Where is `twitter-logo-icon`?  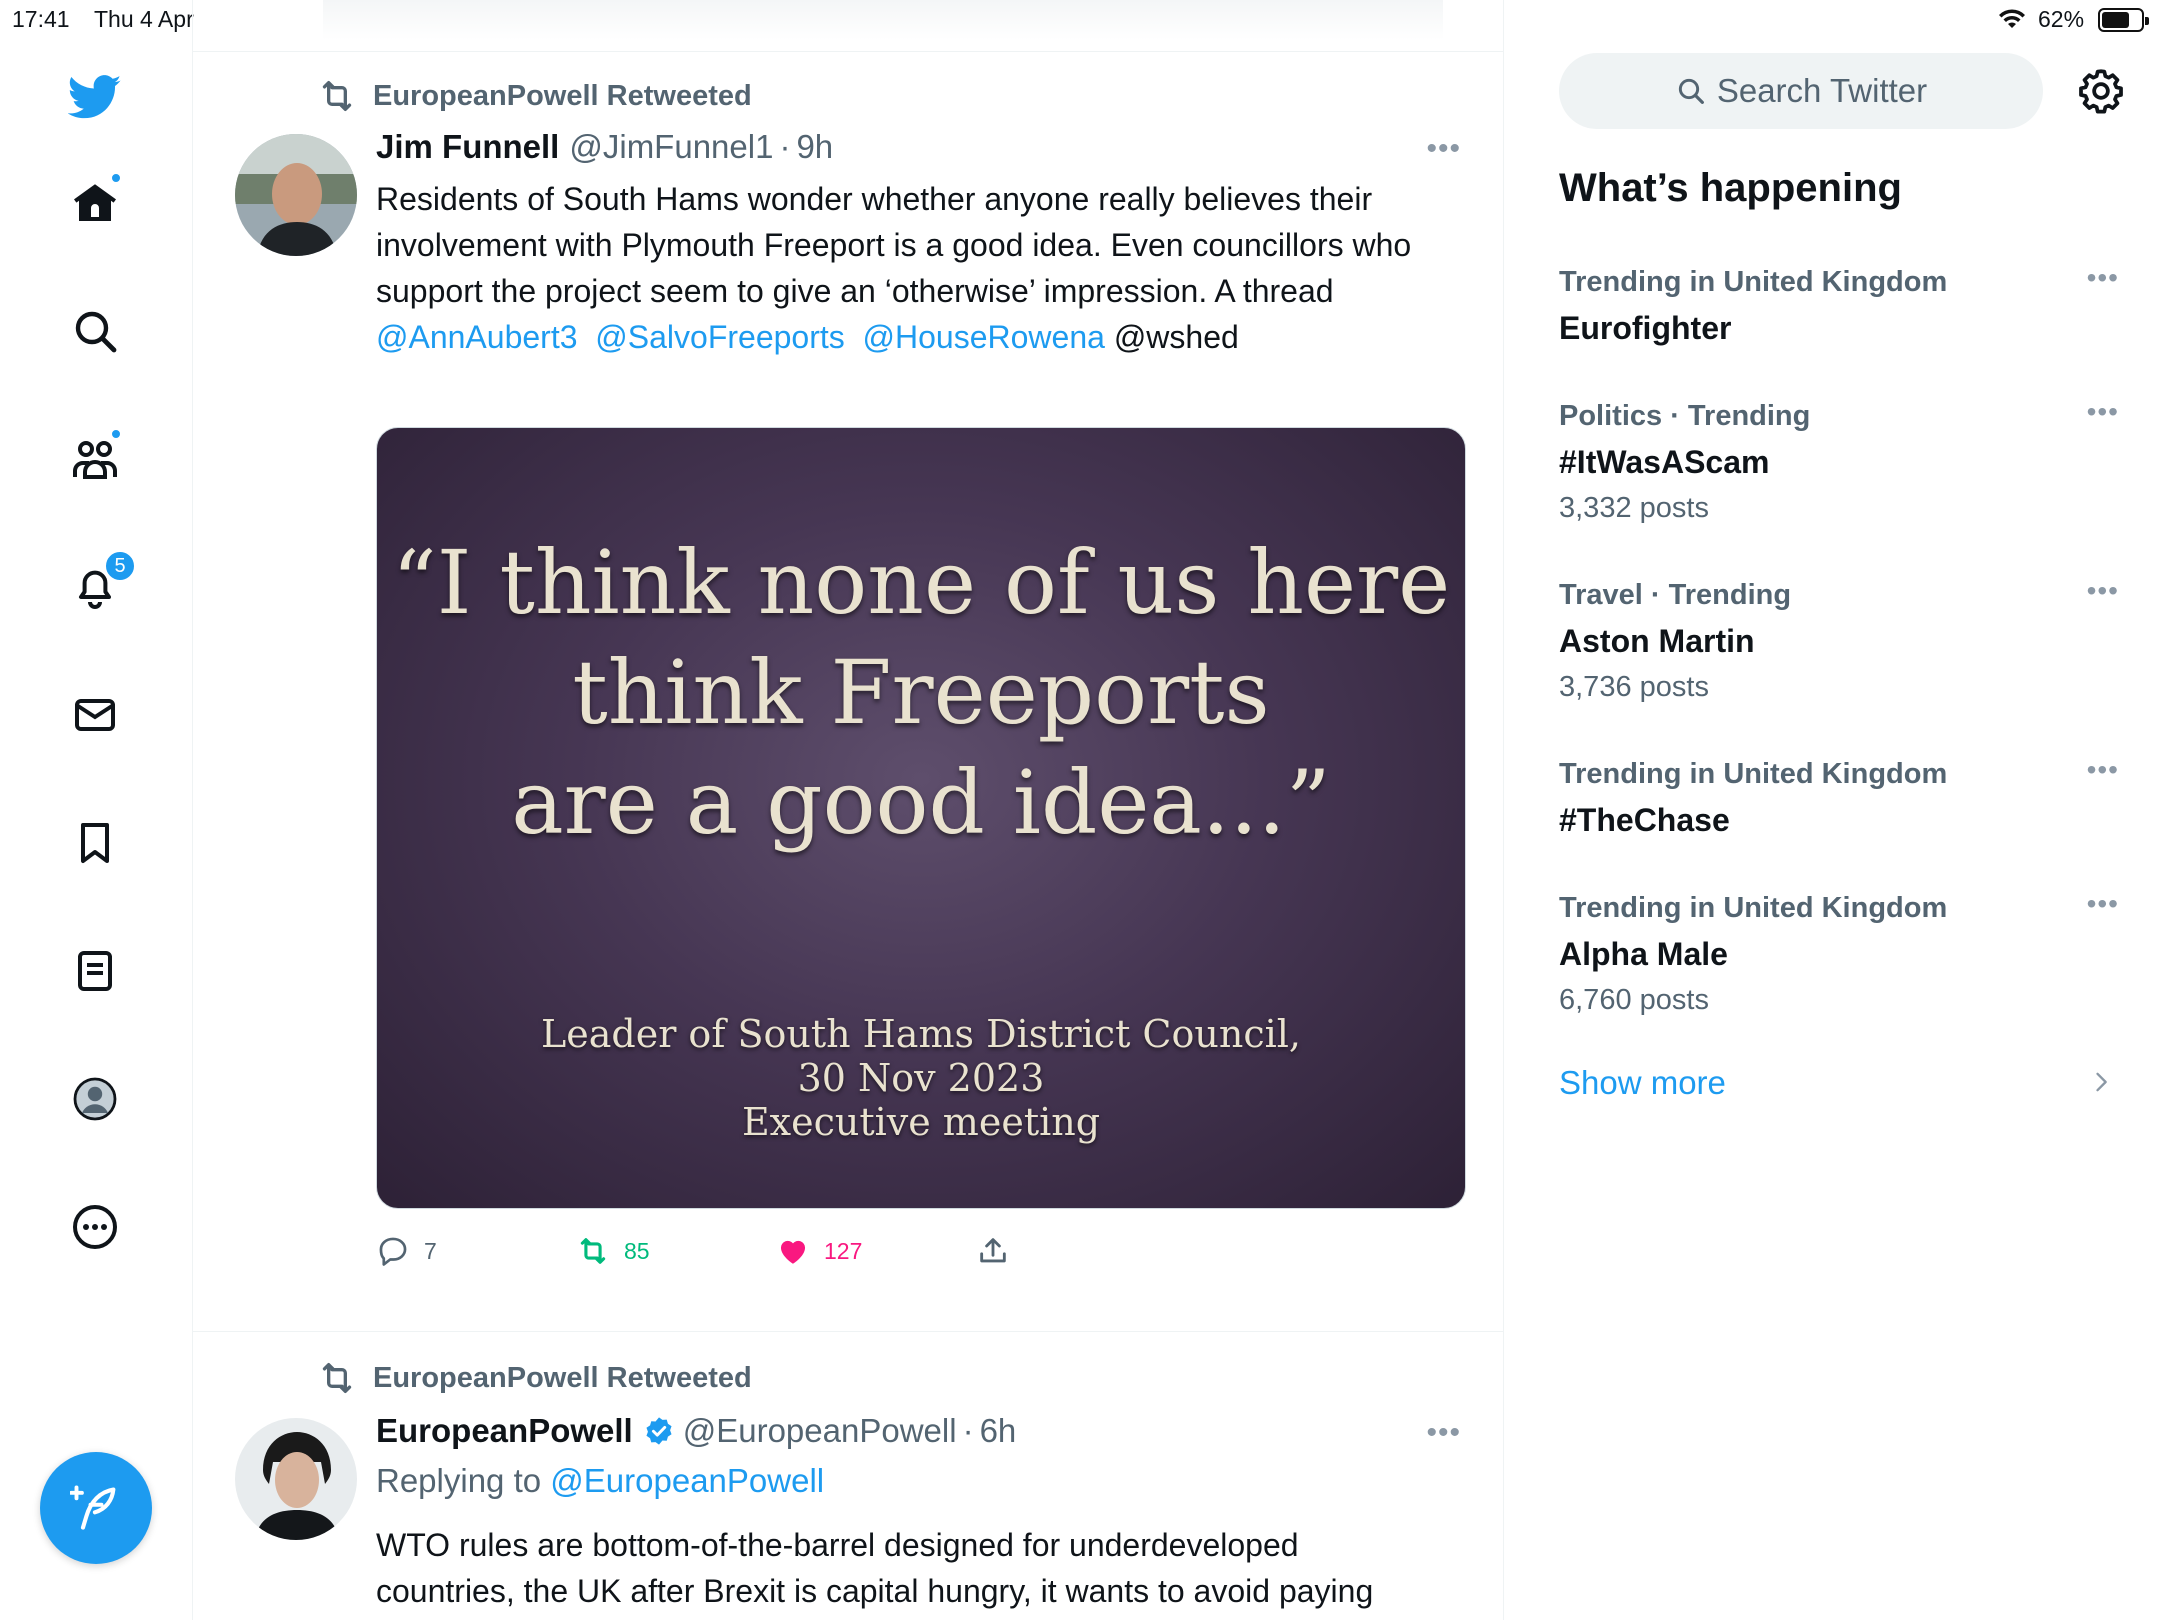
twitter-logo-icon is located at coordinates (95, 97).